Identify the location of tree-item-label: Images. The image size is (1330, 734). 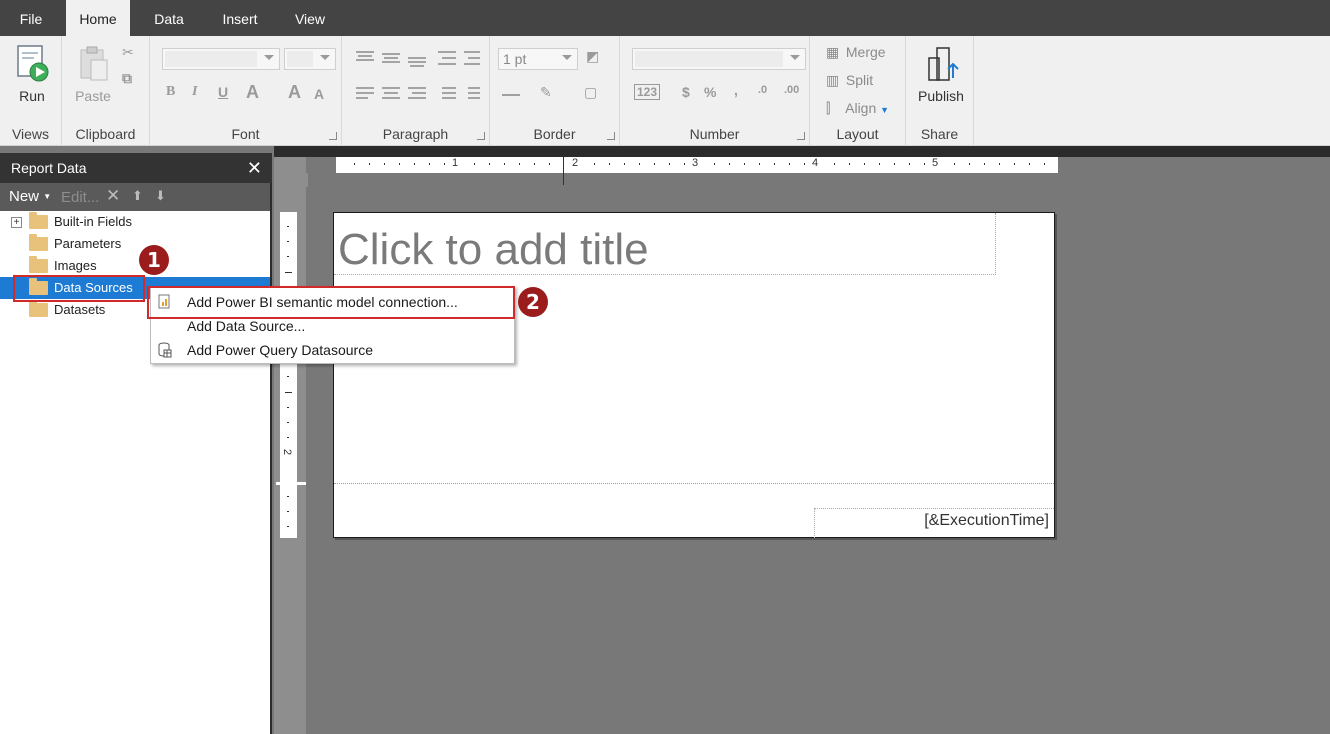
(75, 265).